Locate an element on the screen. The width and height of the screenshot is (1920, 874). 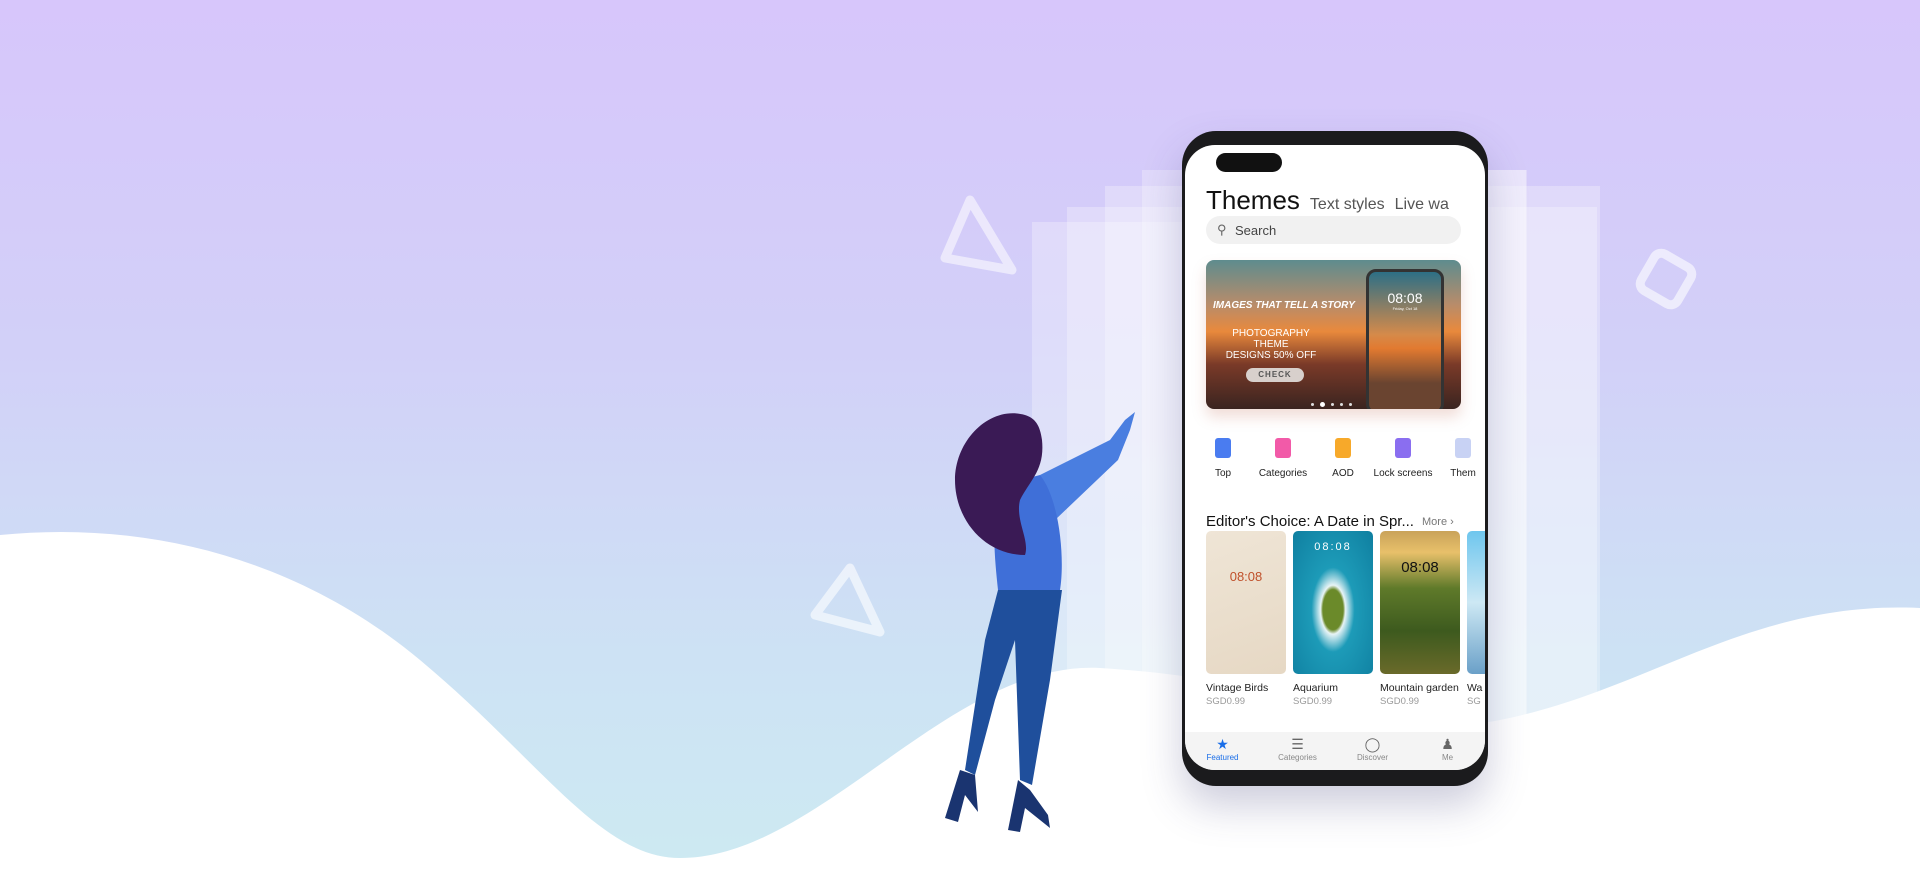
chevron-right-icon: › is located at coordinates (1452, 522).